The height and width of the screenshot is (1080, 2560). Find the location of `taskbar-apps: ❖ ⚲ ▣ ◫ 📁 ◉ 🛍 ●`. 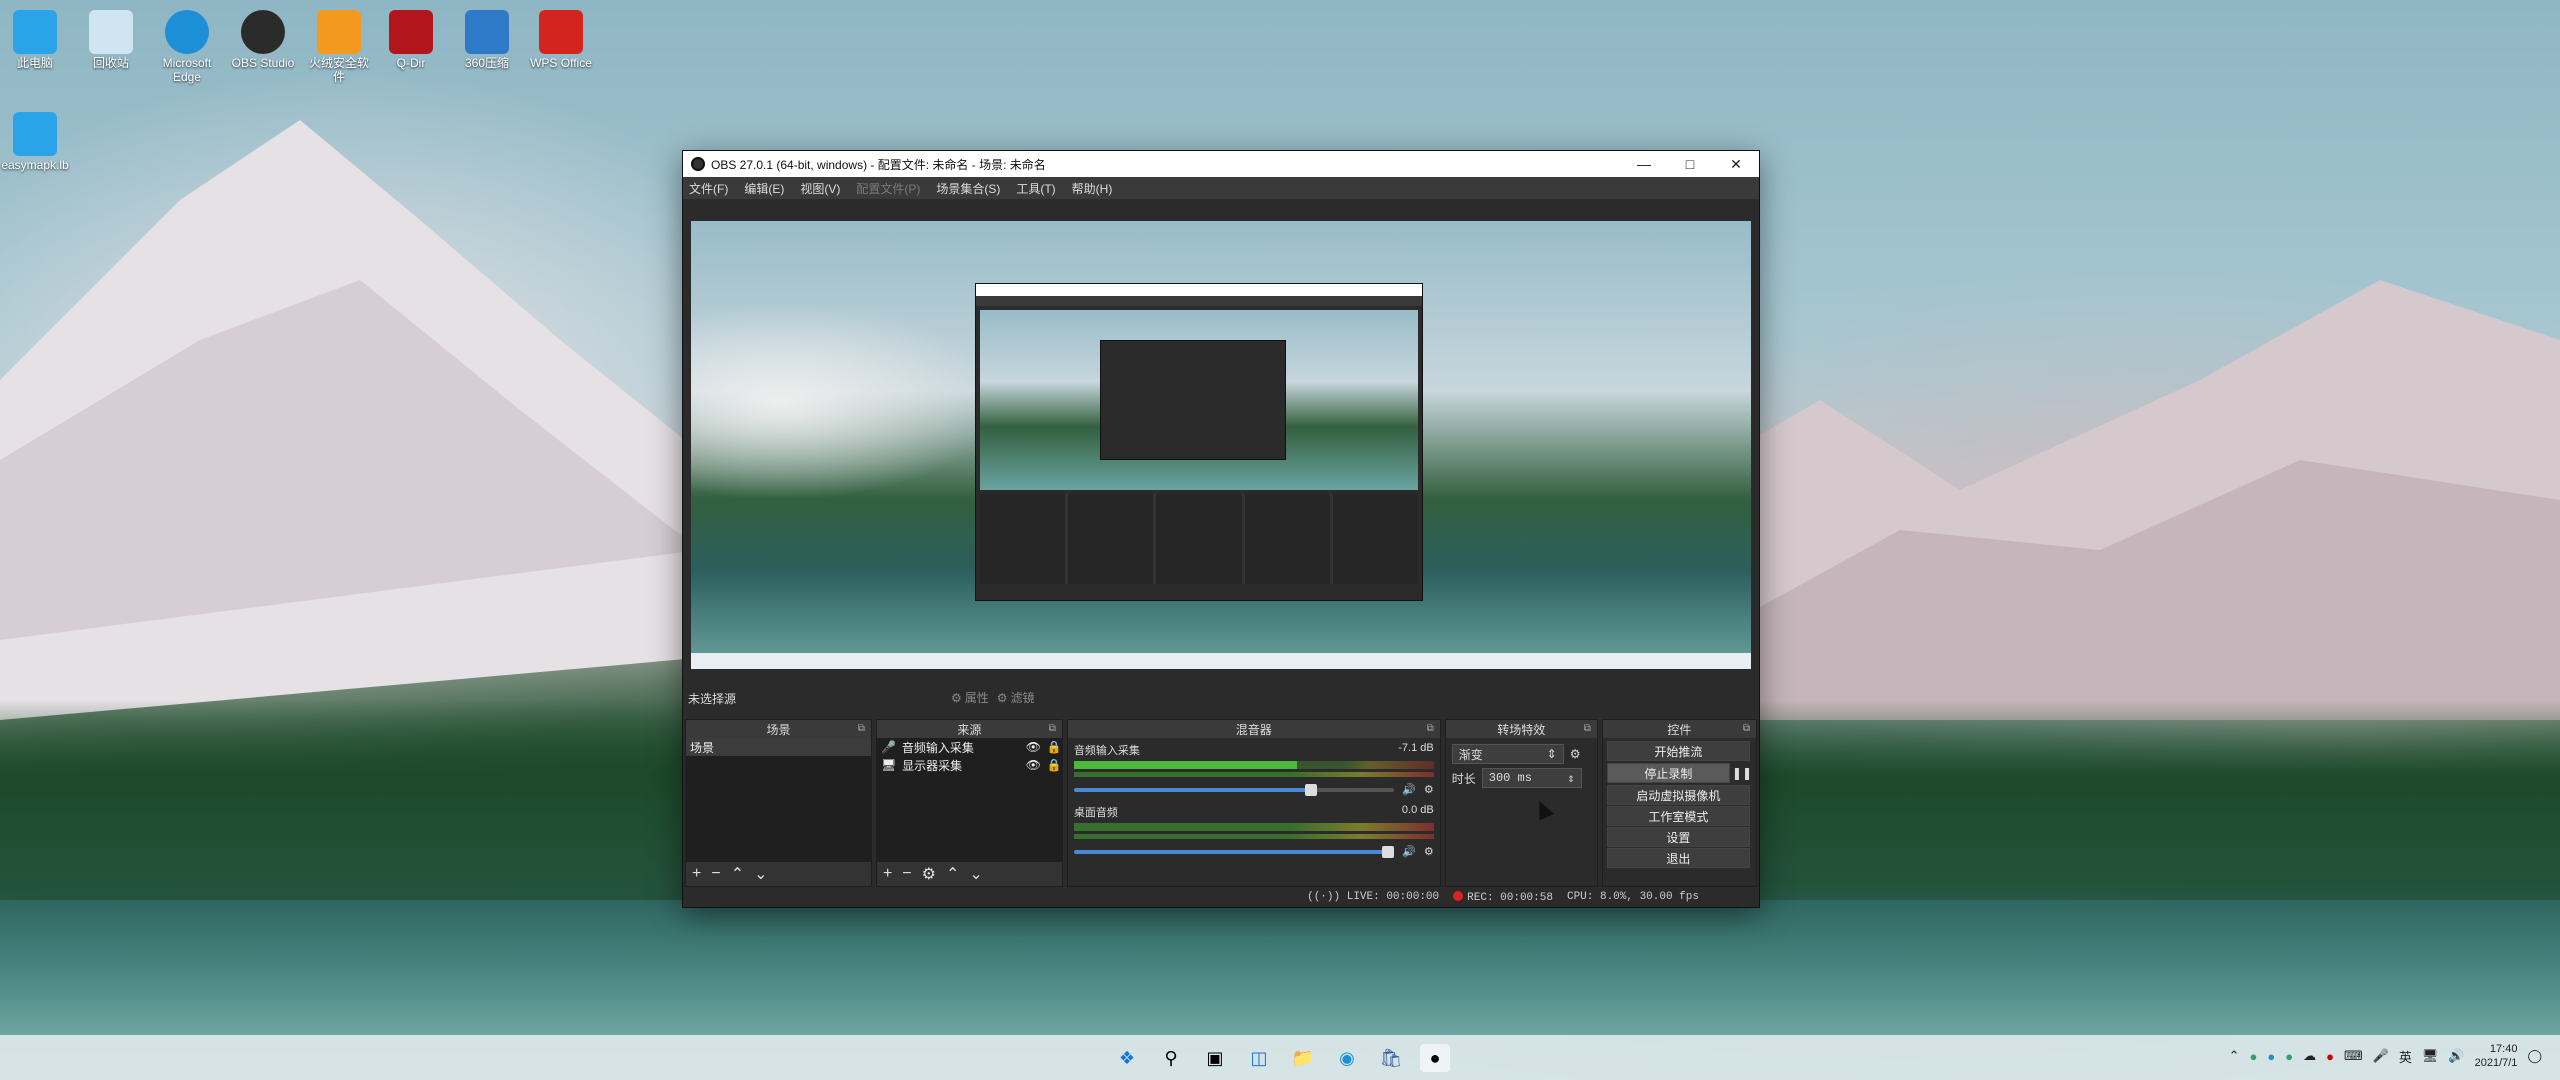

taskbar-apps: ❖ ⚲ ▣ ◫ 📁 ◉ 🛍 ● is located at coordinates (1281, 1058).